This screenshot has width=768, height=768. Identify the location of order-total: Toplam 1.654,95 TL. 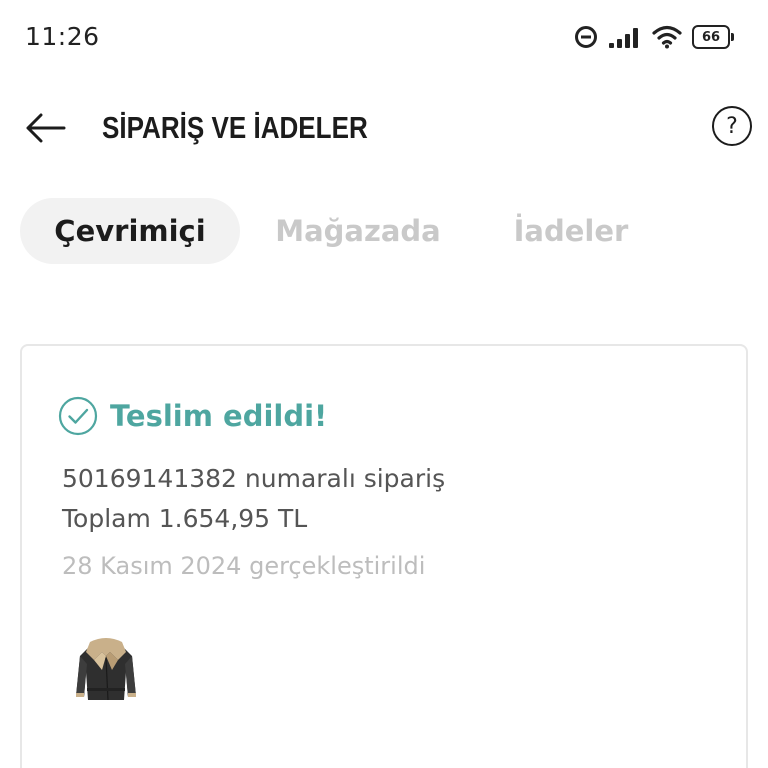
(185, 518).